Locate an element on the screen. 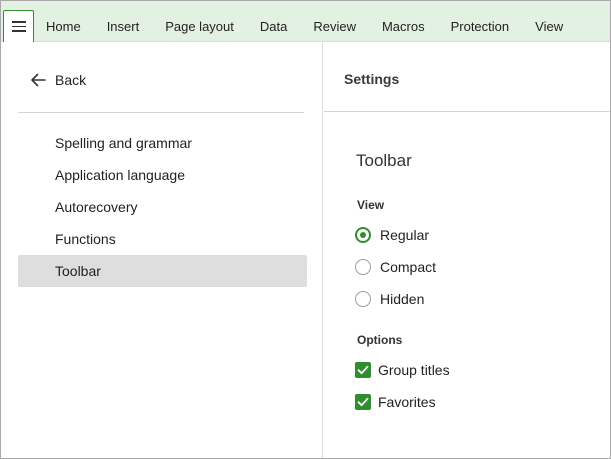 This screenshot has width=611, height=459. checkbox-group-titles: Group titles is located at coordinates (402, 370).